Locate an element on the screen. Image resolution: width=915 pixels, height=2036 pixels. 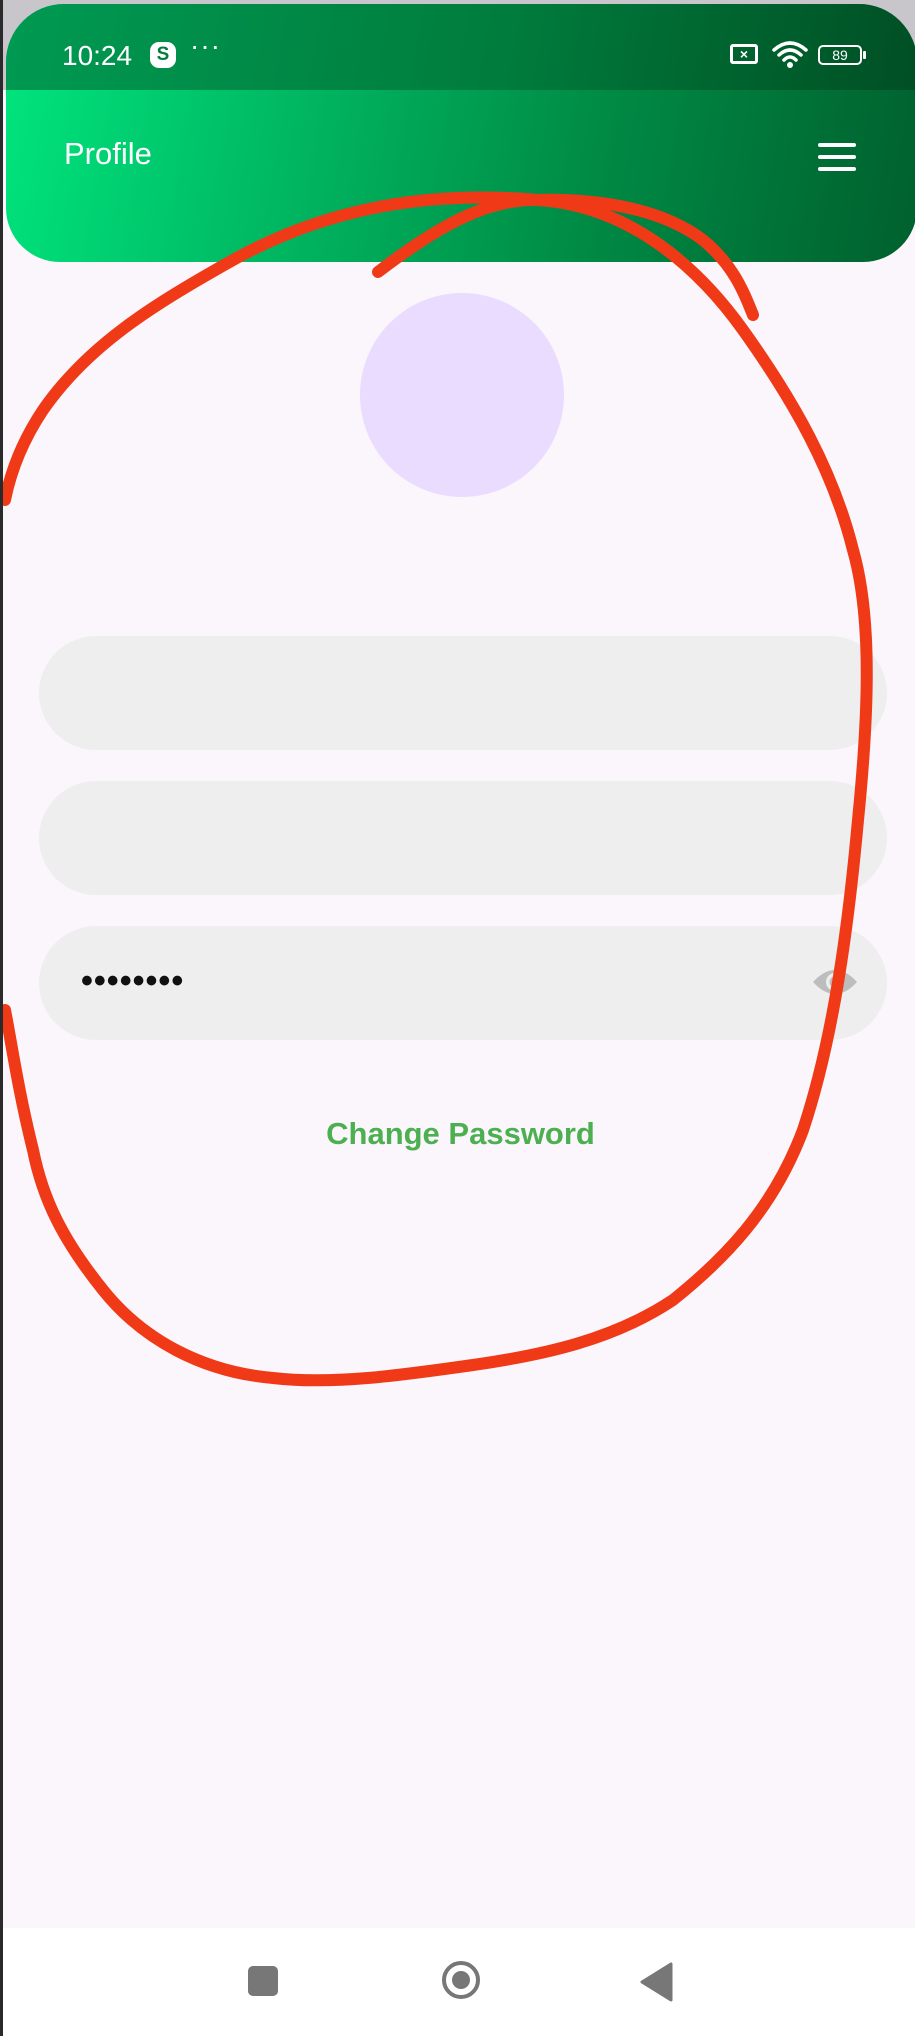
name-field is located at coordinates (463, 693).